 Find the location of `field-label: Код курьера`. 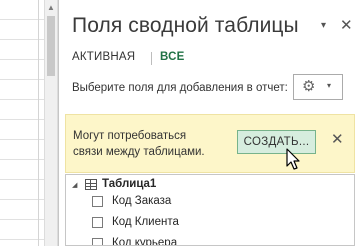

field-label: Код курьера is located at coordinates (145, 241).